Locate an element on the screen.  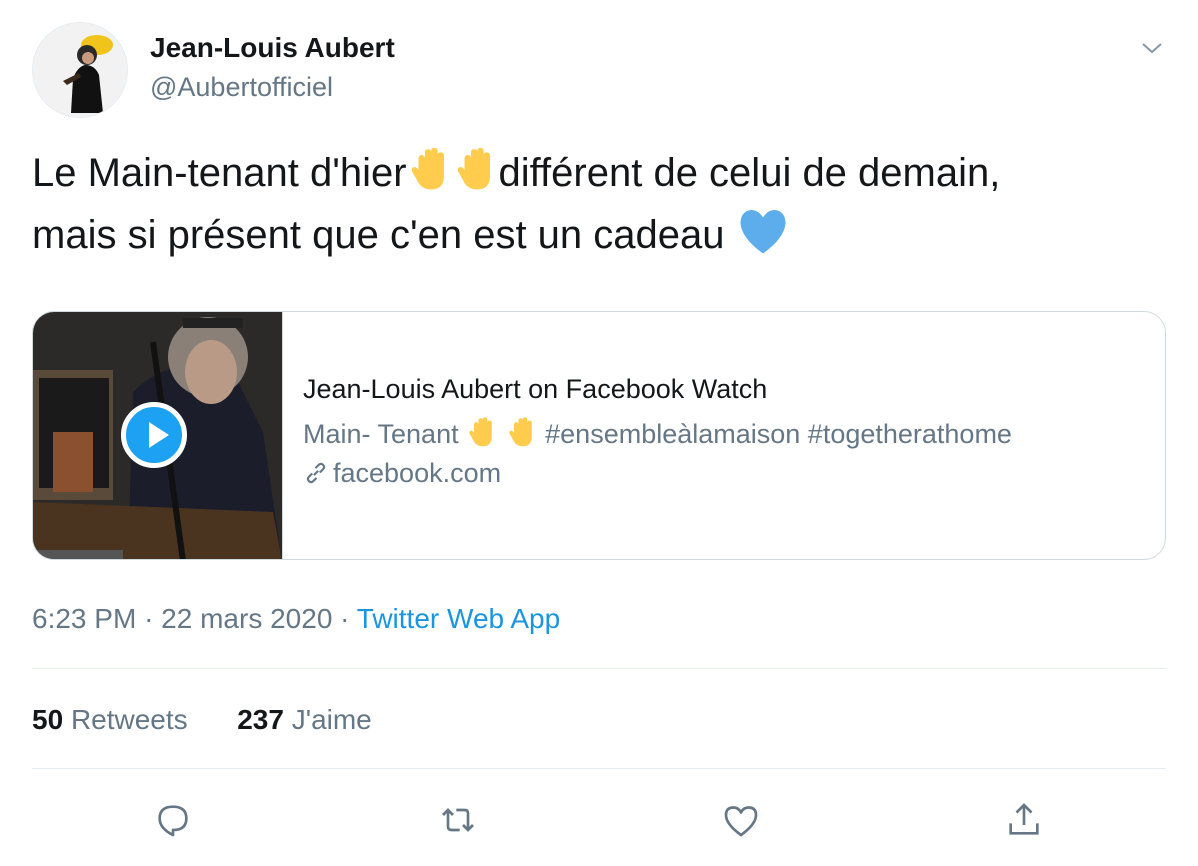
avatar-image is located at coordinates (80, 70).